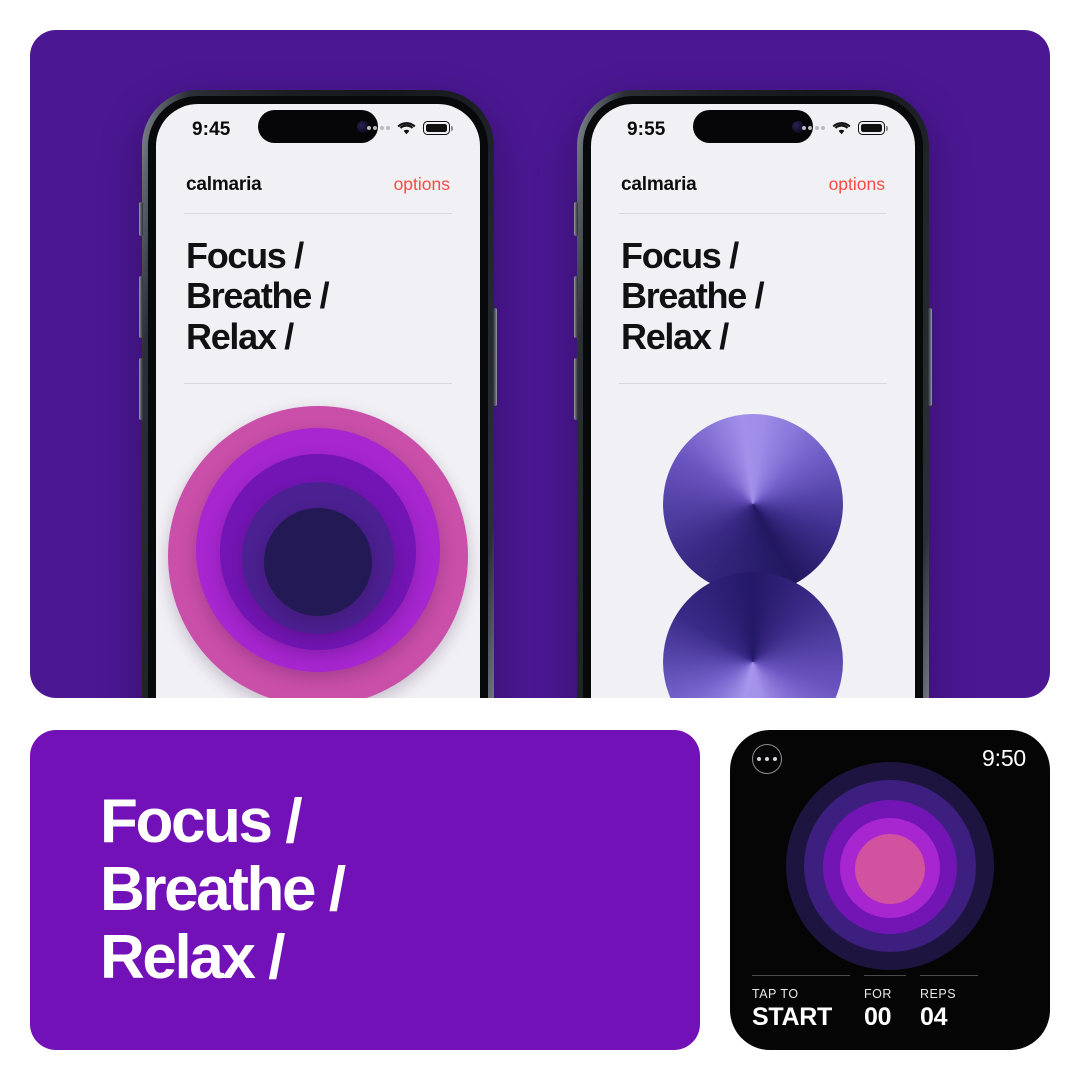  Describe the element at coordinates (1004, 758) in the screenshot. I see `watch-time: 9:50` at that location.